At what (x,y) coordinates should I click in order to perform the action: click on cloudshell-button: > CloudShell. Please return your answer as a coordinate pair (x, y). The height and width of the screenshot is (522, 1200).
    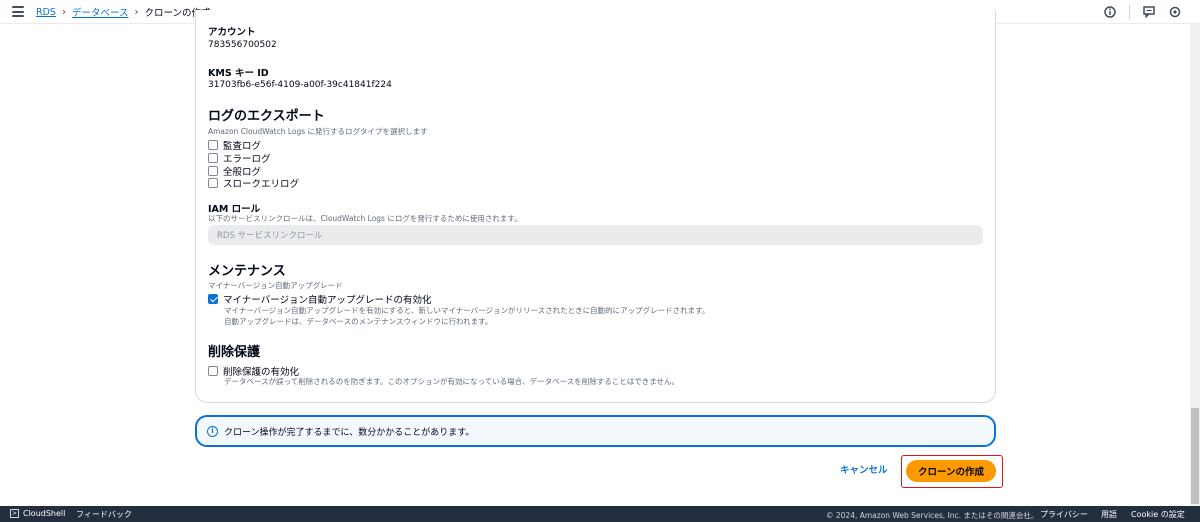
    Looking at the image, I should click on (37, 513).